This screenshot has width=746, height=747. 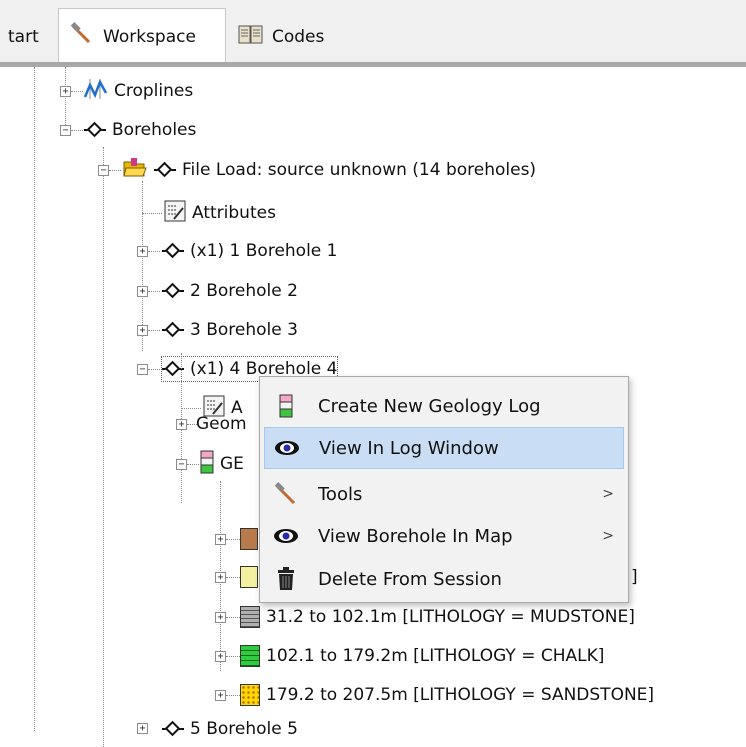 I want to click on tree-node-layer-sandstone: 179.2 to 207.5m [LITHOLOGY = SANDSTONE], so click(x=447, y=695).